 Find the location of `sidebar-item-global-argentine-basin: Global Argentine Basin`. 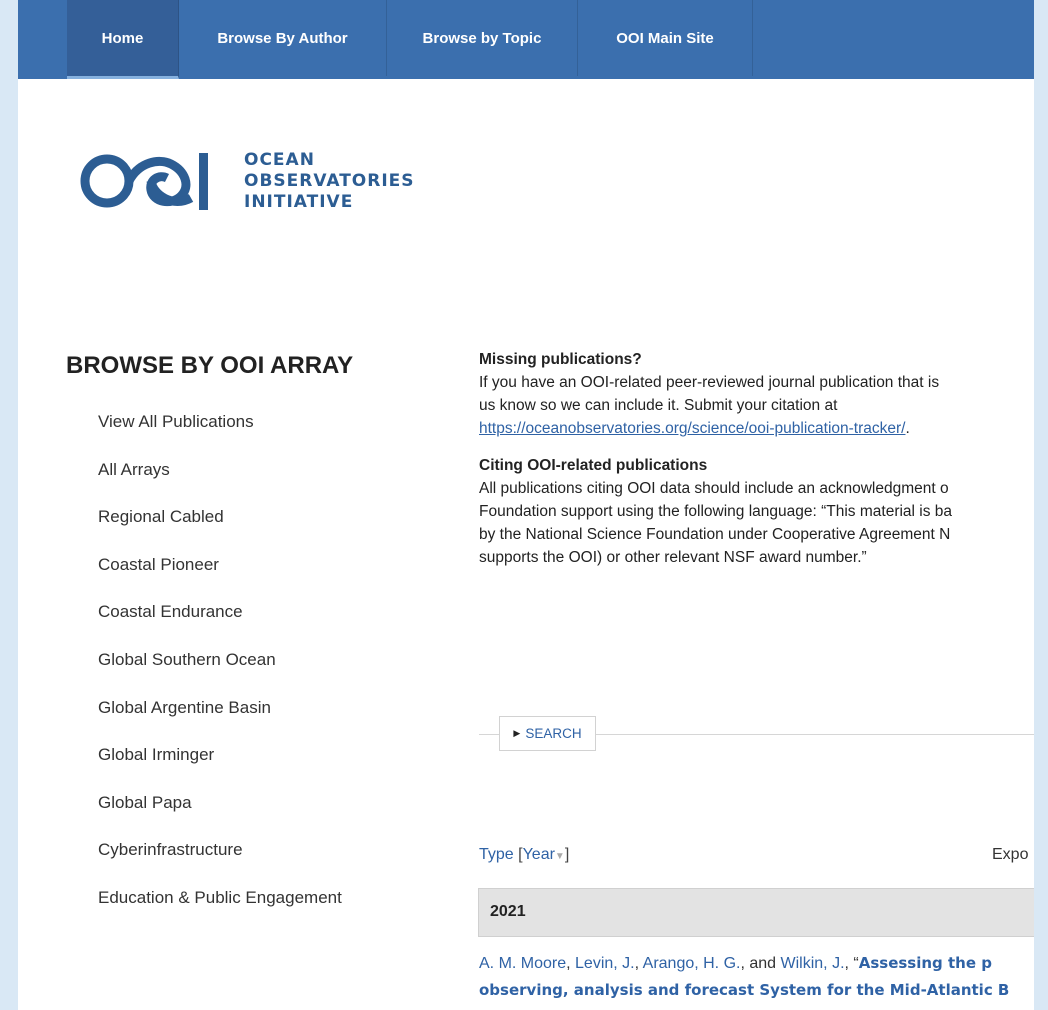

sidebar-item-global-argentine-basin: Global Argentine Basin is located at coordinates (220, 722).